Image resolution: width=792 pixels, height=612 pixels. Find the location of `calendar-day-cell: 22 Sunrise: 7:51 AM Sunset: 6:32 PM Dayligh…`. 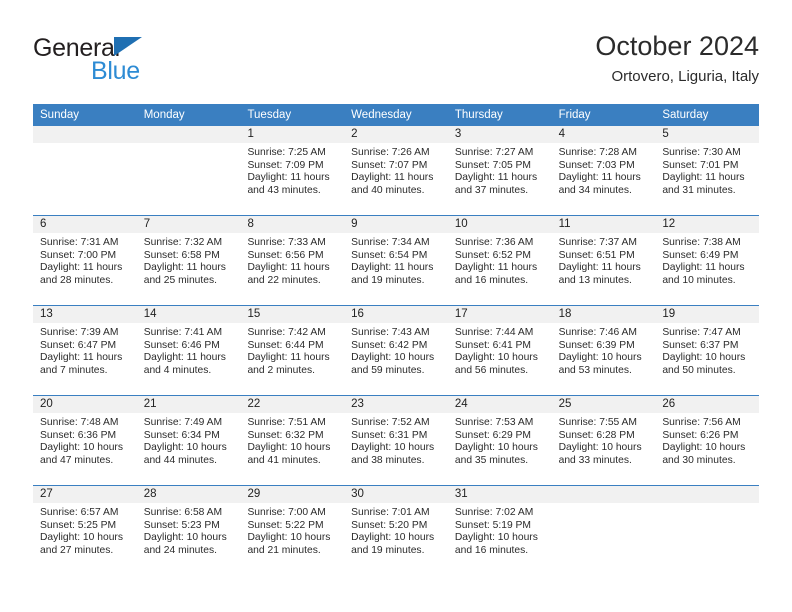

calendar-day-cell: 22 Sunrise: 7:51 AM Sunset: 6:32 PM Dayligh… is located at coordinates (292, 440).